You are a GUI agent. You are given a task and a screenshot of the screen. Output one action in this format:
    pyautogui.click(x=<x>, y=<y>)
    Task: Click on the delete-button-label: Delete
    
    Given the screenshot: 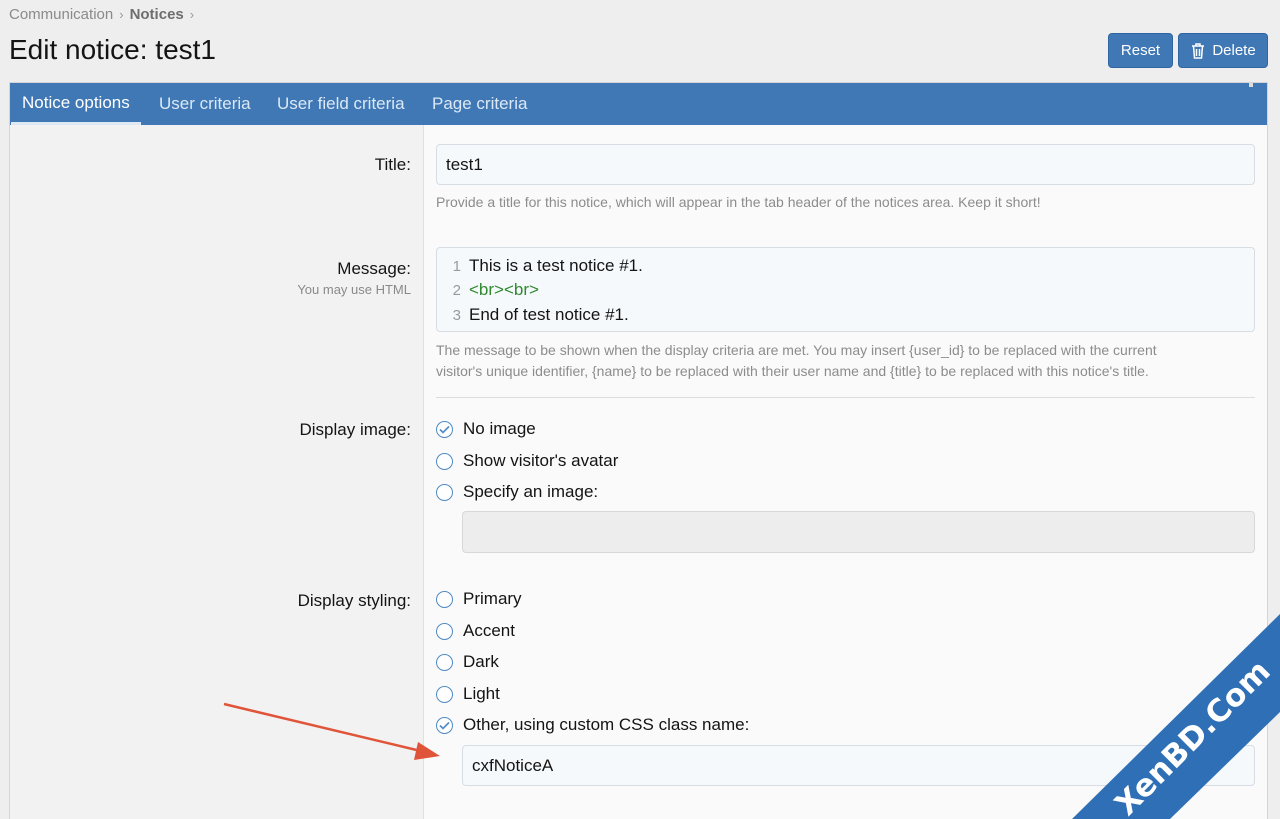 What is the action you would take?
    pyautogui.click(x=1234, y=50)
    